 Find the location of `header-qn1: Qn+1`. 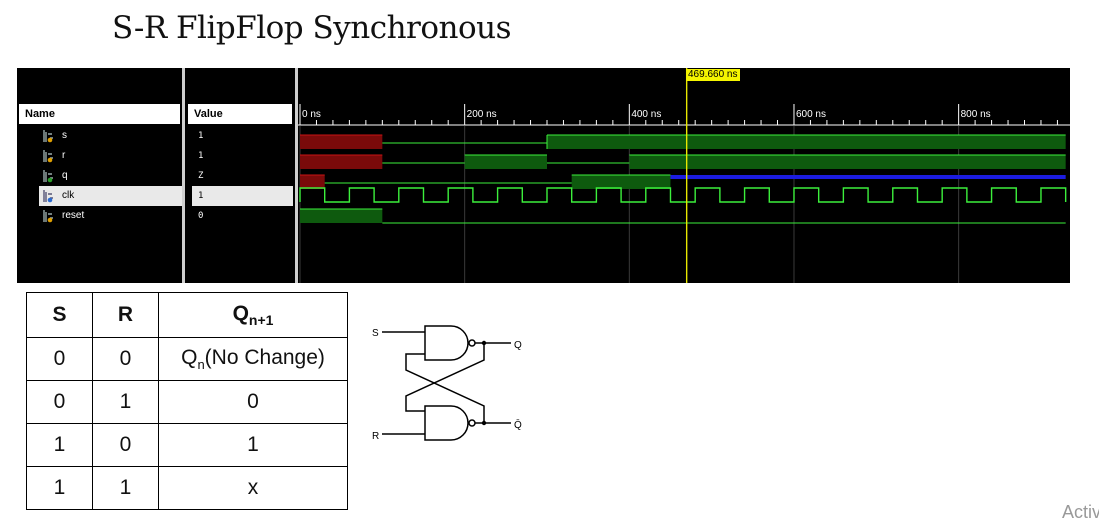

header-qn1: Qn+1 is located at coordinates (253, 315).